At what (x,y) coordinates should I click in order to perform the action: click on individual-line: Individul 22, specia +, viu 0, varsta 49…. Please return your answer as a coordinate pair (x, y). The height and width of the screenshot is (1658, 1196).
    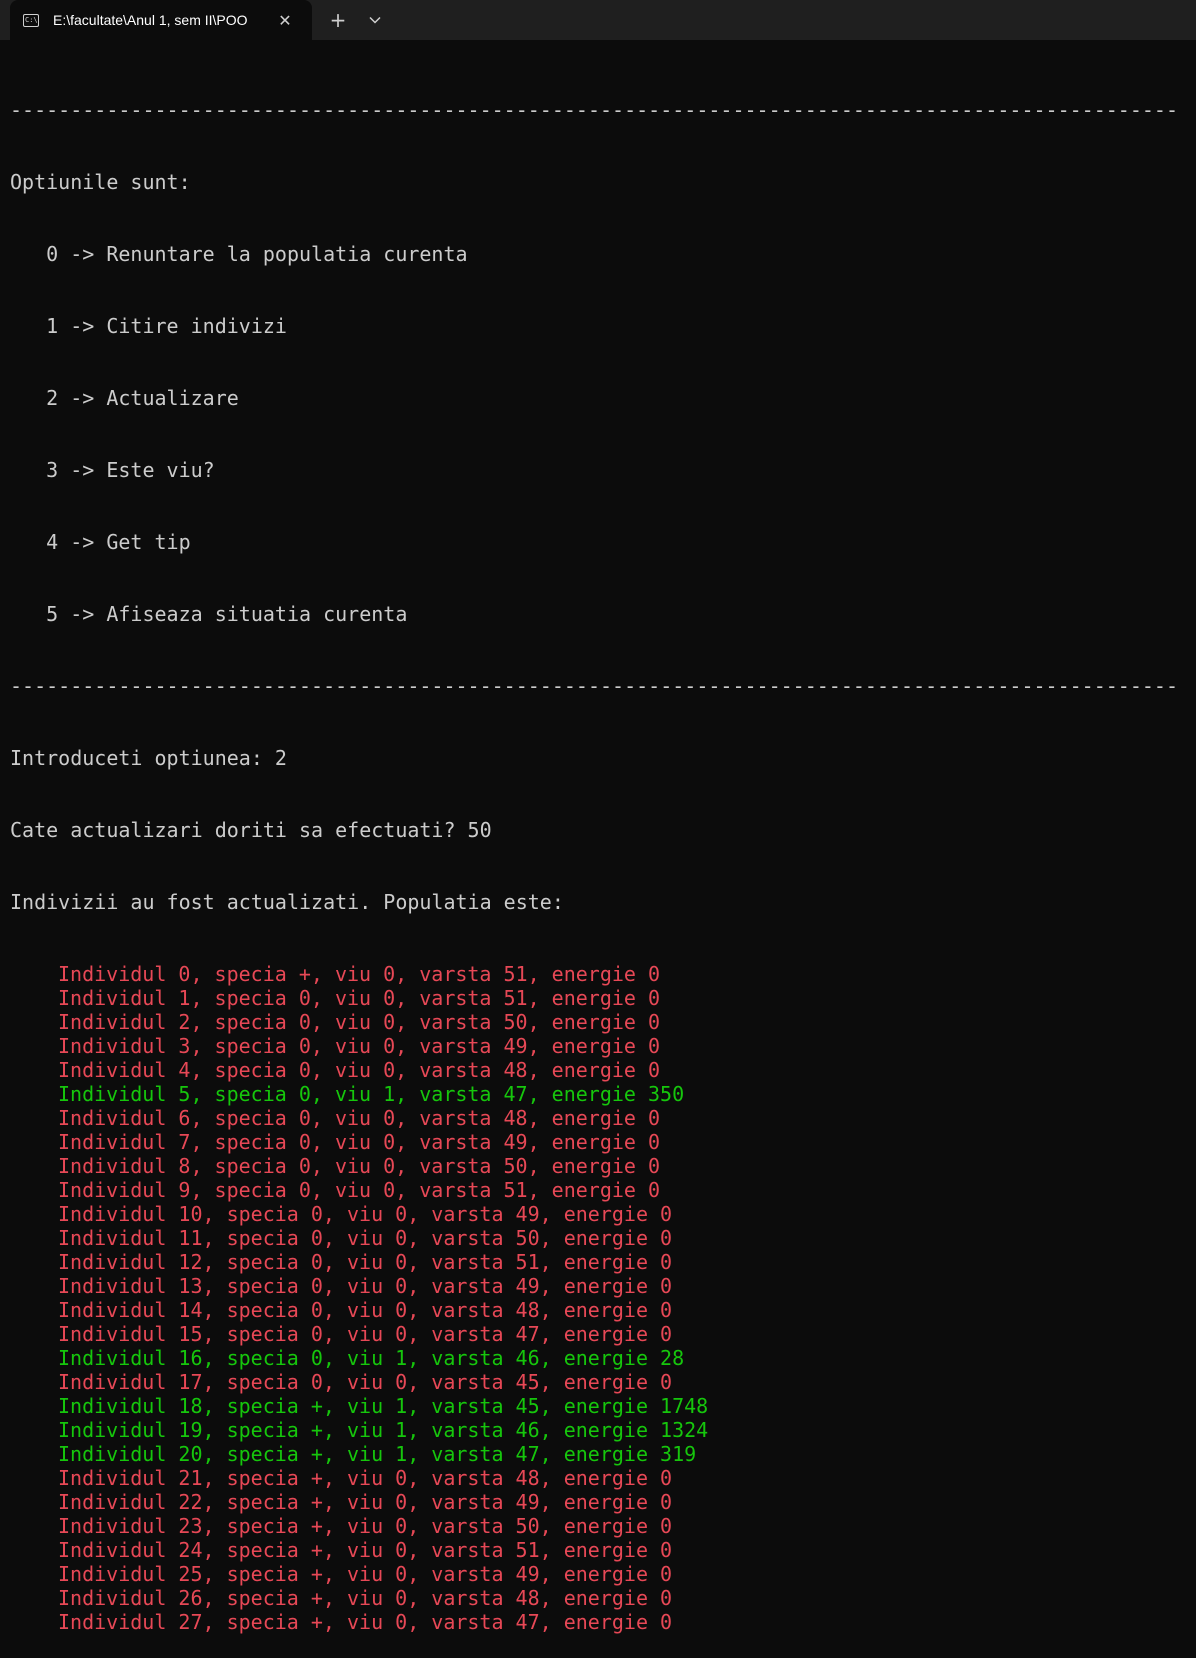
    Looking at the image, I should click on (598, 1502).